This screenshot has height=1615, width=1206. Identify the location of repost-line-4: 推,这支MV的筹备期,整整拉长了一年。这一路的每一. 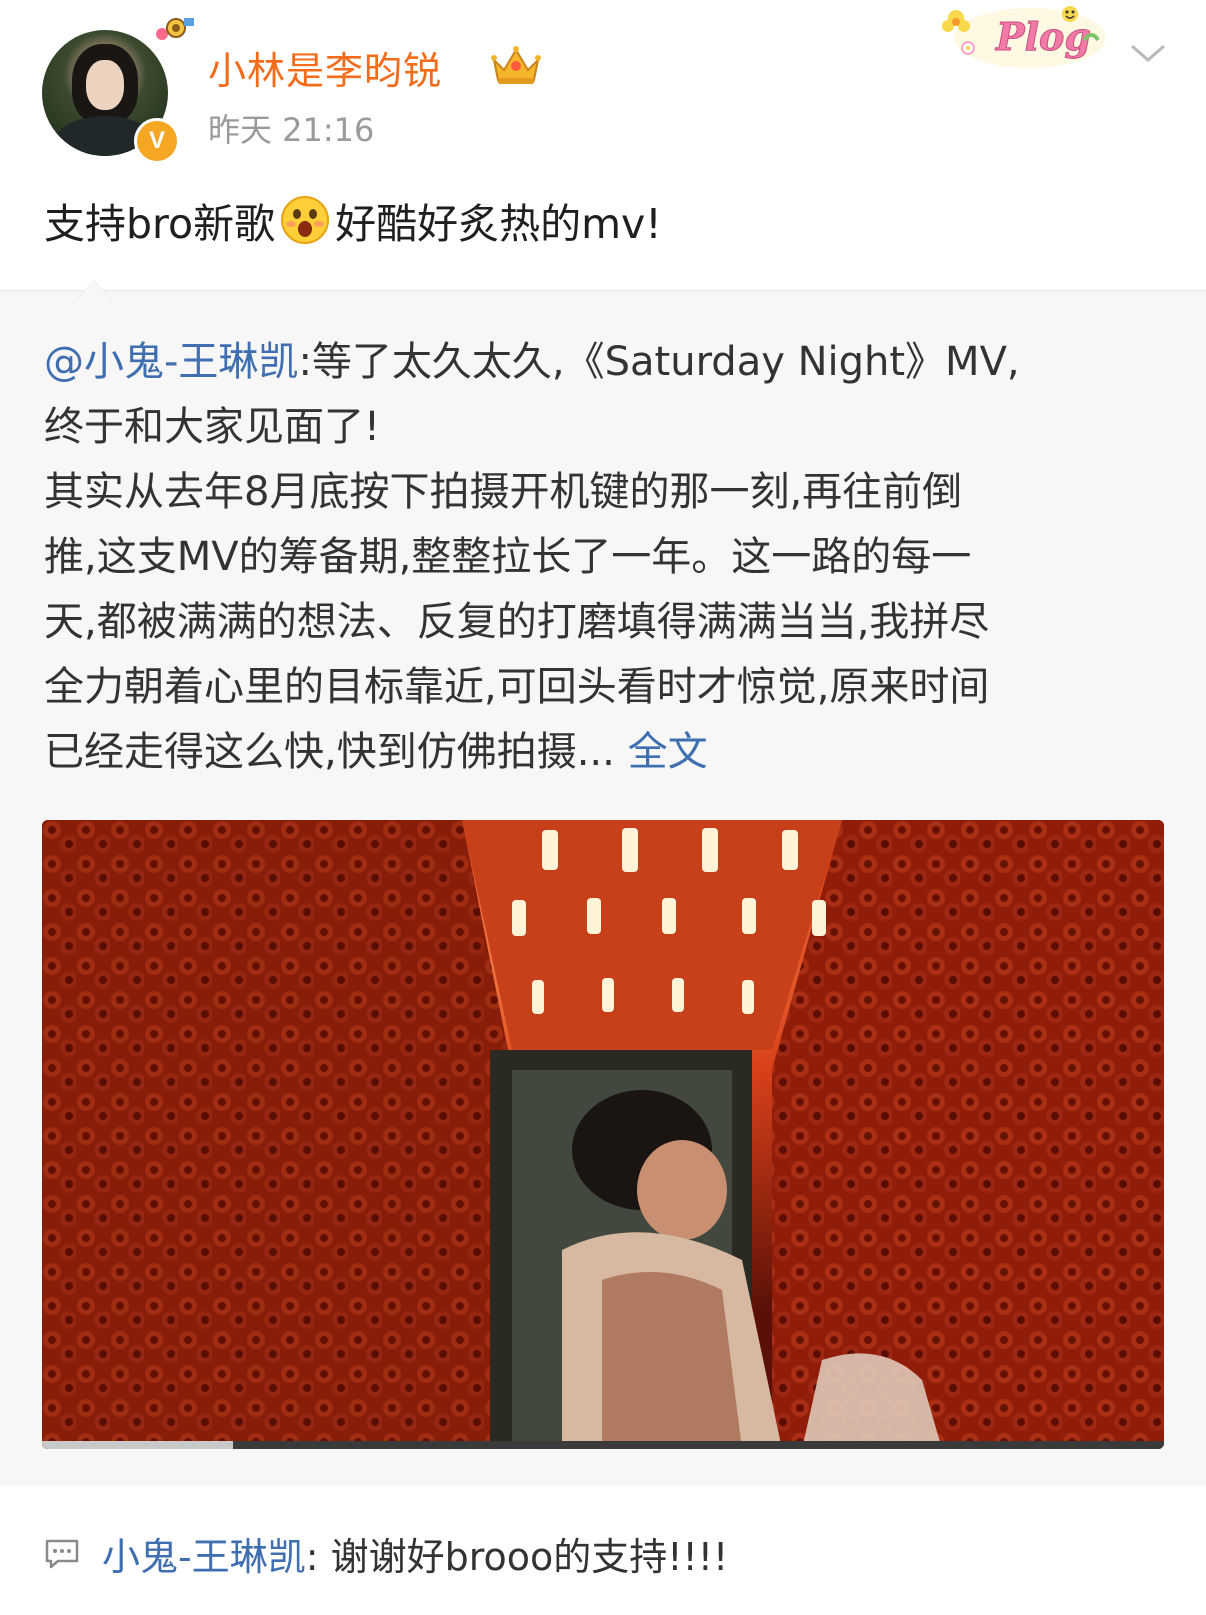
(508, 557).